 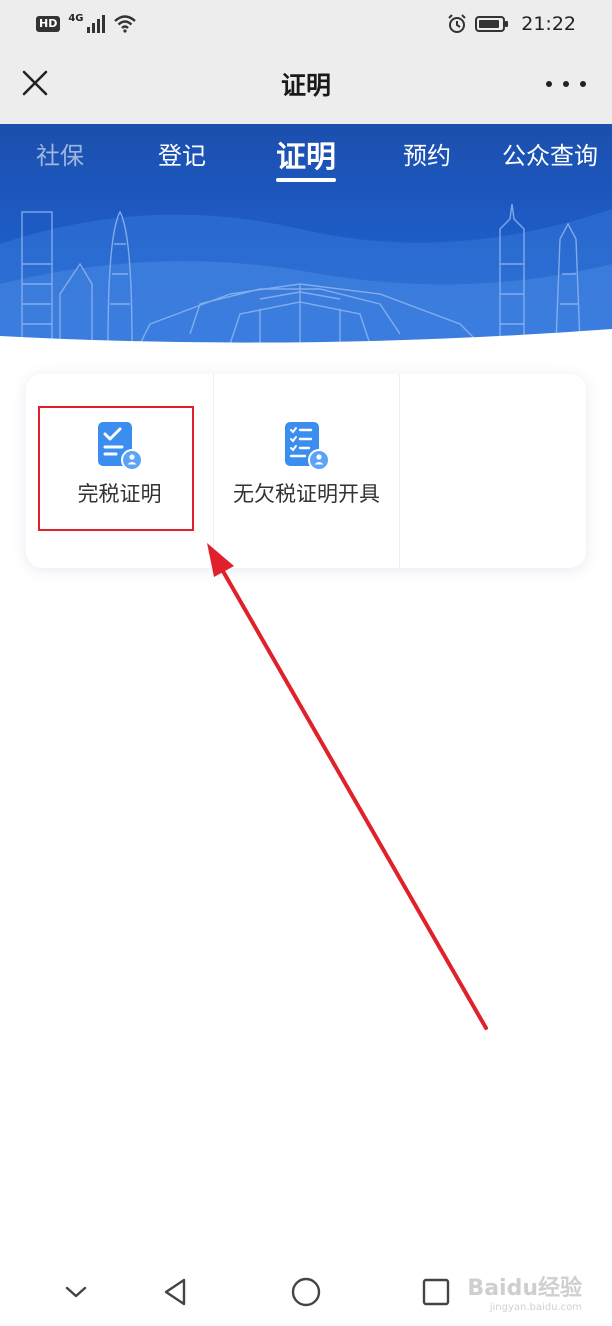 I want to click on more-button, so click(x=566, y=84).